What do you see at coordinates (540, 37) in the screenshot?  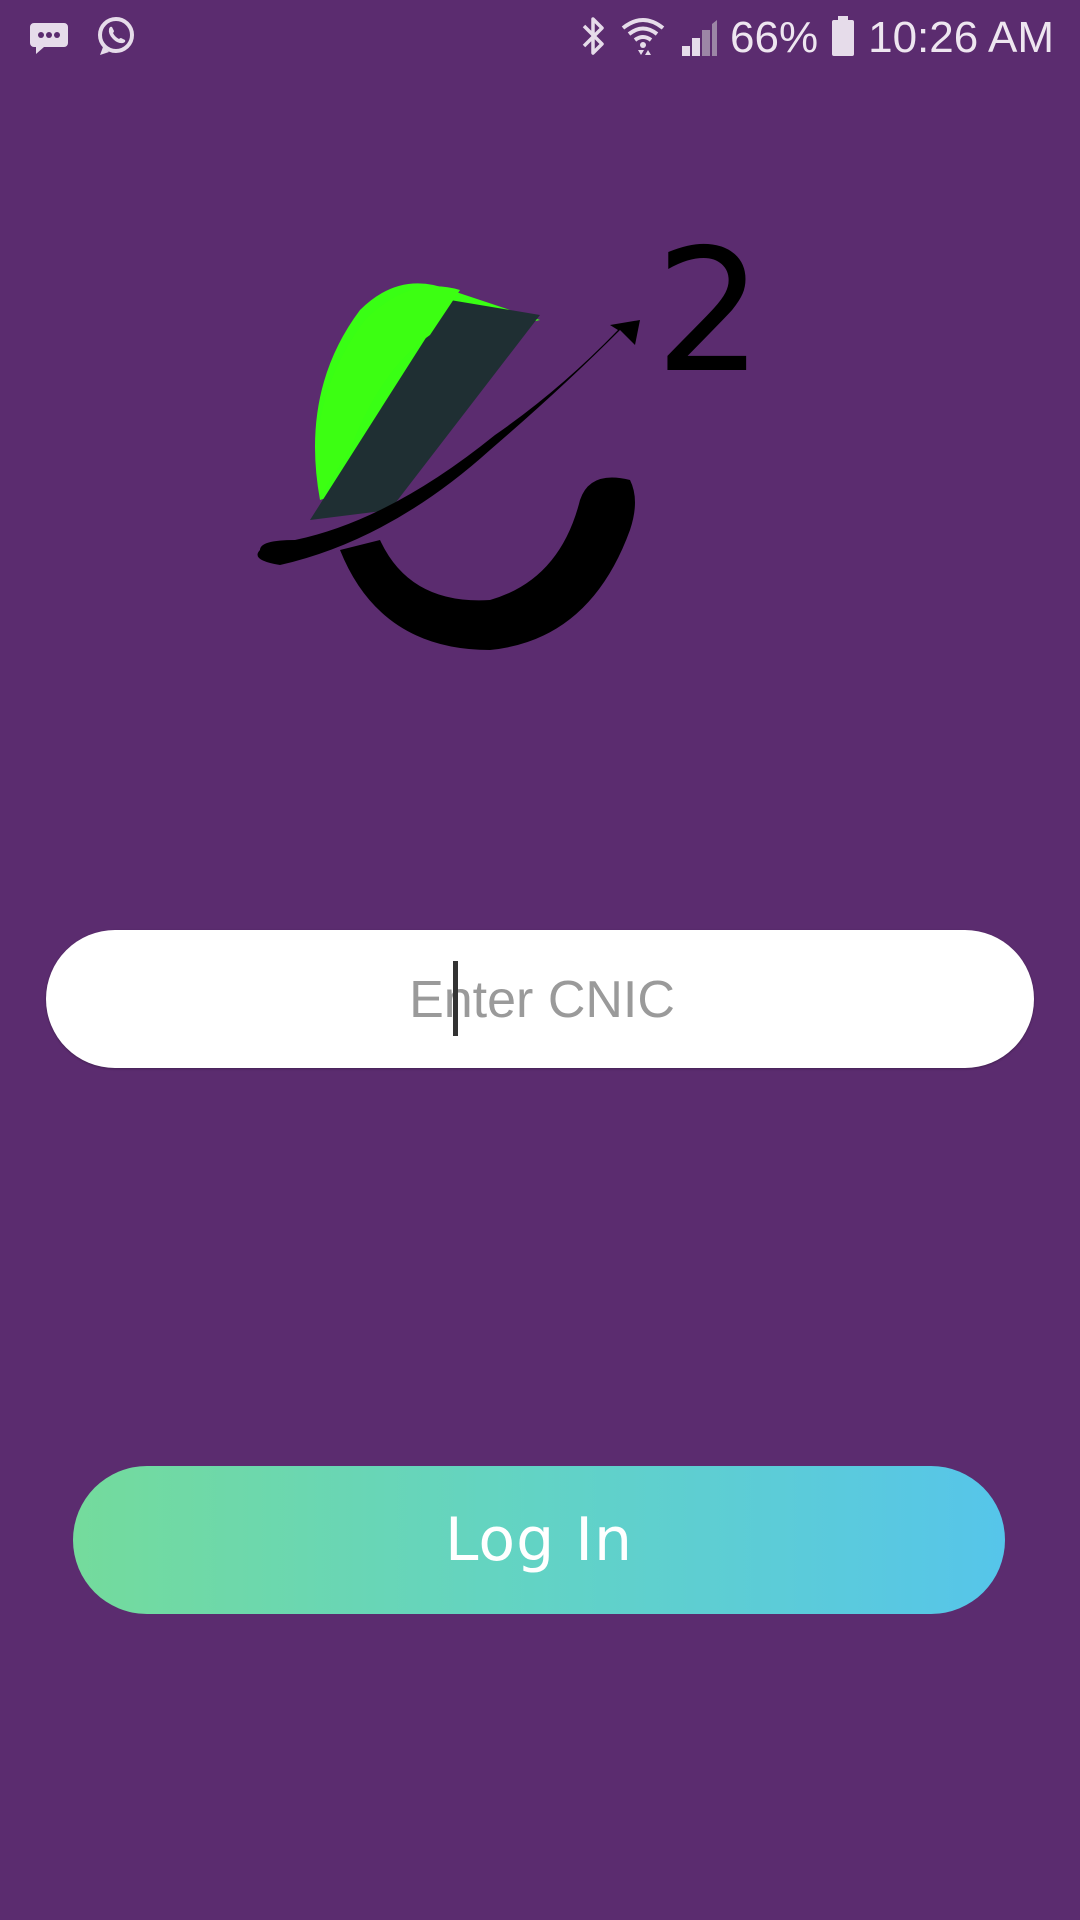 I see `status-bar: 66% 10:26 AM` at bounding box center [540, 37].